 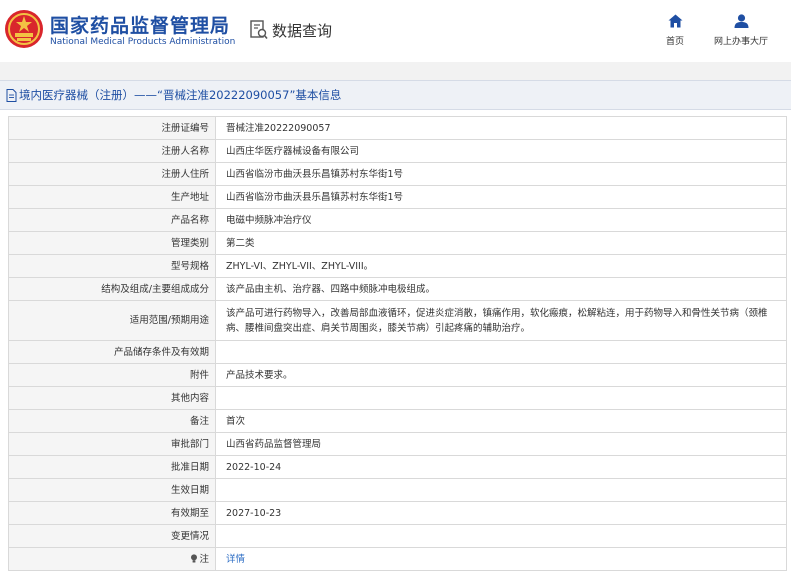 I want to click on table-row: 变更情况, so click(x=397, y=536).